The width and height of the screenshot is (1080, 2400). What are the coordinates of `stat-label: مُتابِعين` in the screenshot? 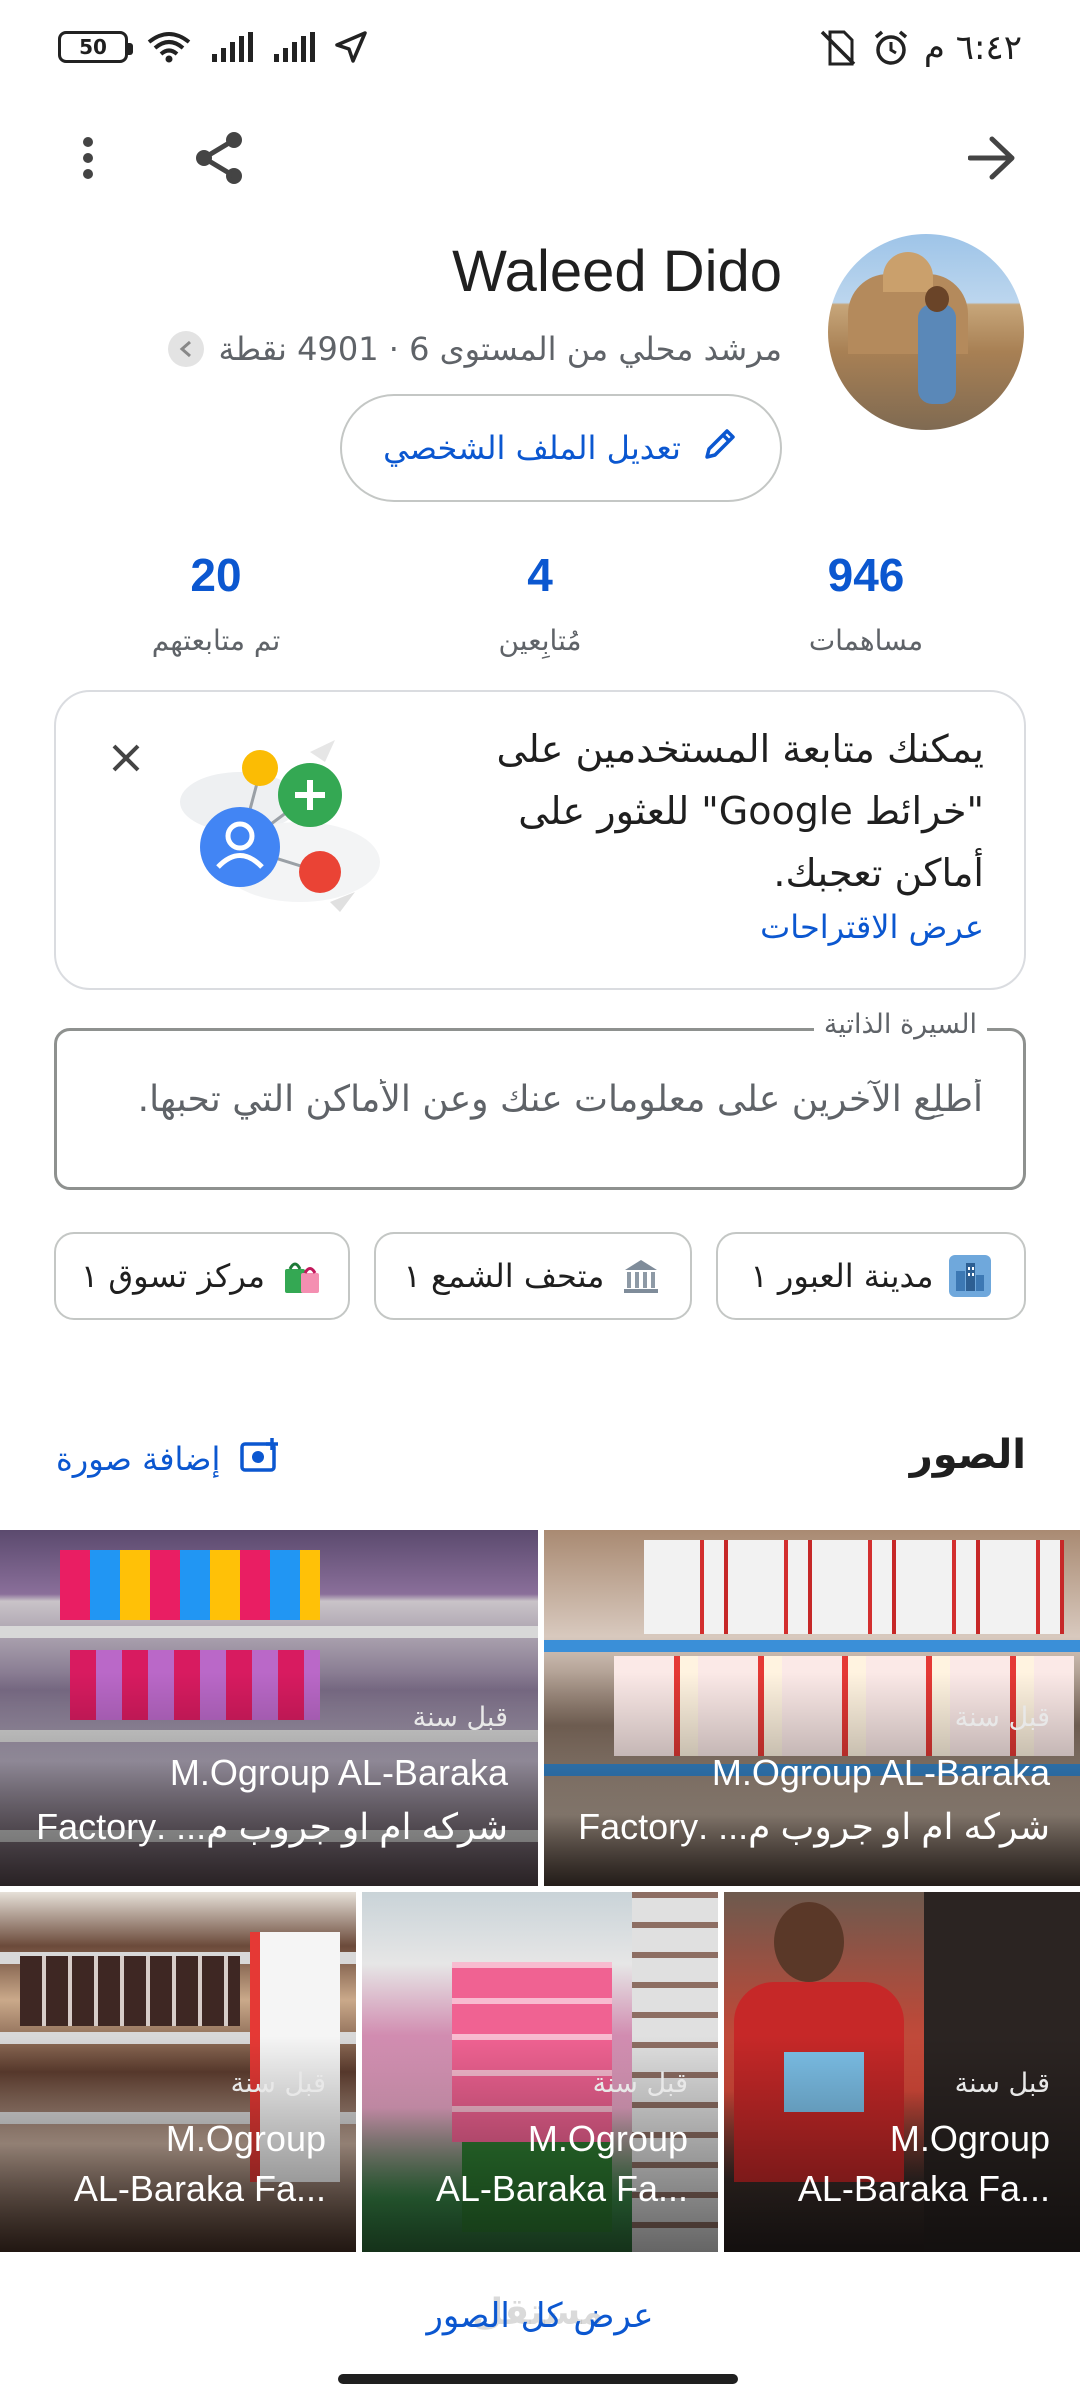 It's located at (540, 640).